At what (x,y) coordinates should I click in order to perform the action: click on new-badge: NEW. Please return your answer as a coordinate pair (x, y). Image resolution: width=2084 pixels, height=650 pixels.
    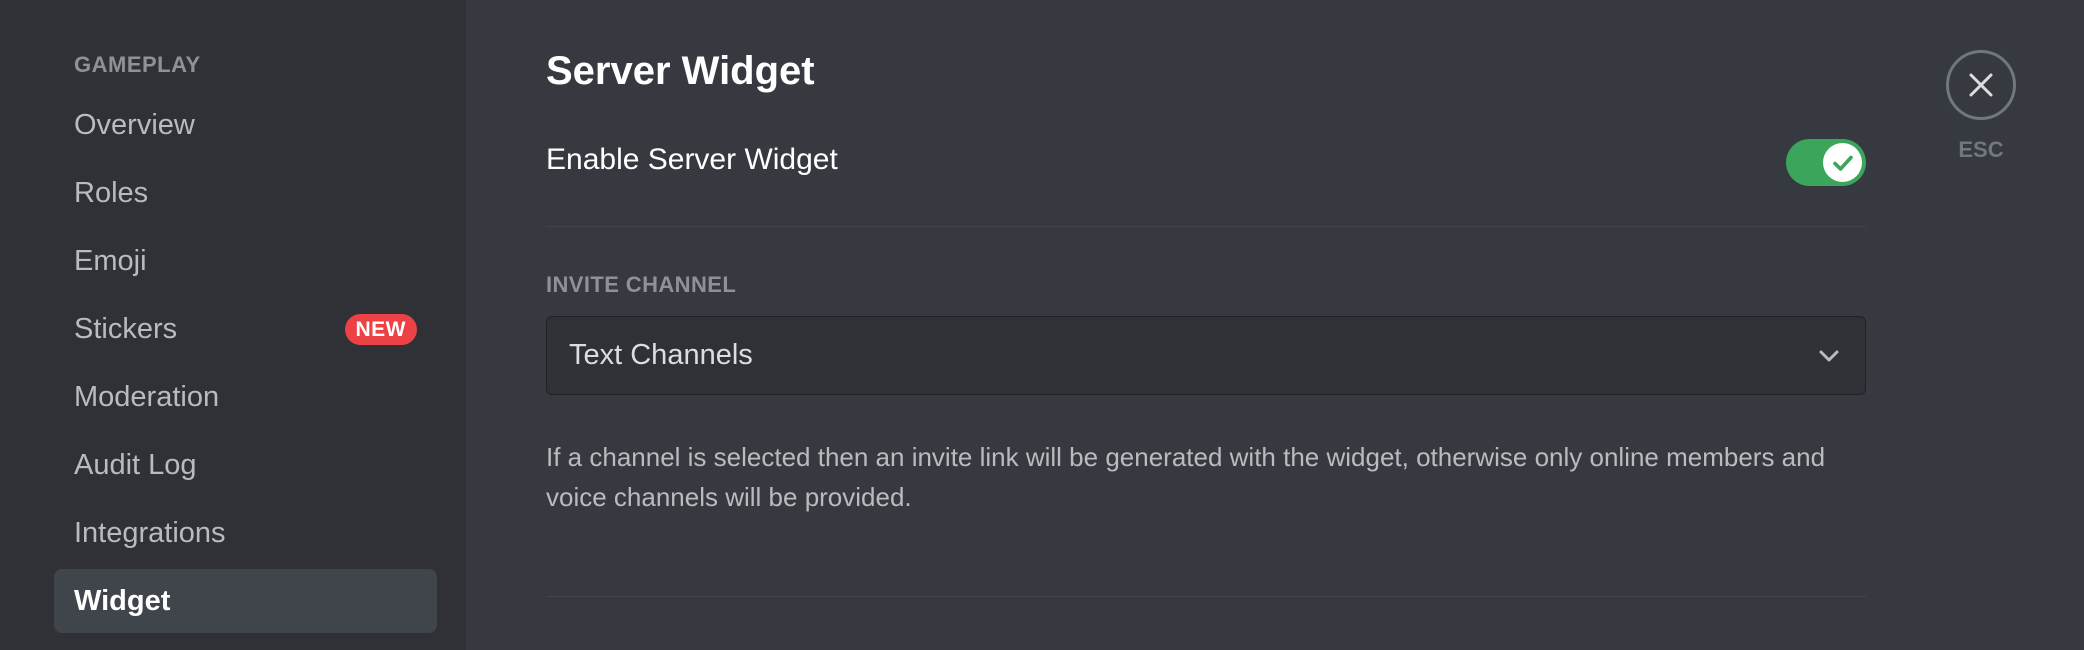
    Looking at the image, I should click on (380, 329).